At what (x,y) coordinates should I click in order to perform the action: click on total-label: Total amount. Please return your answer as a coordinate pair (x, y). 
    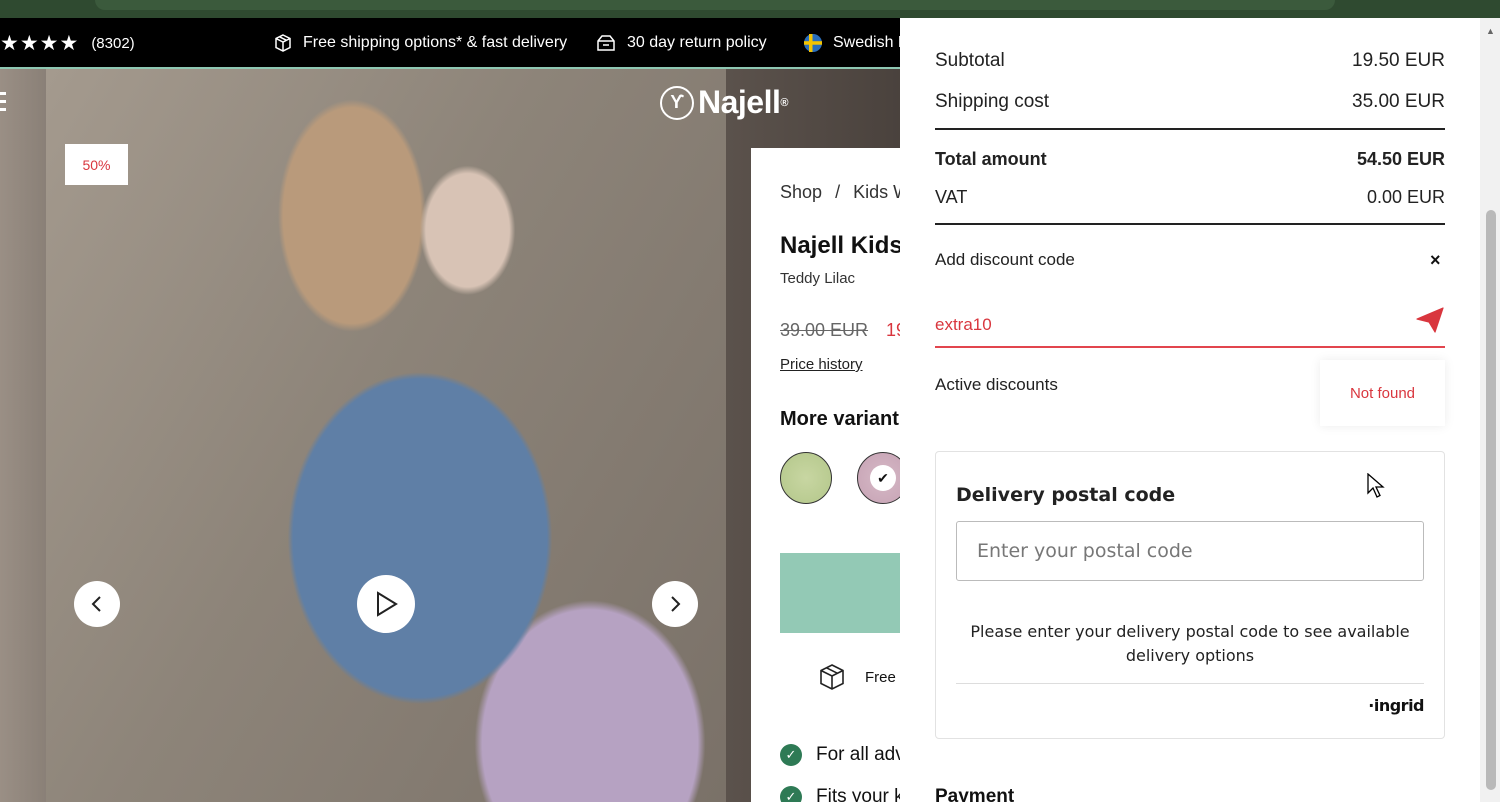
    Looking at the image, I should click on (991, 159).